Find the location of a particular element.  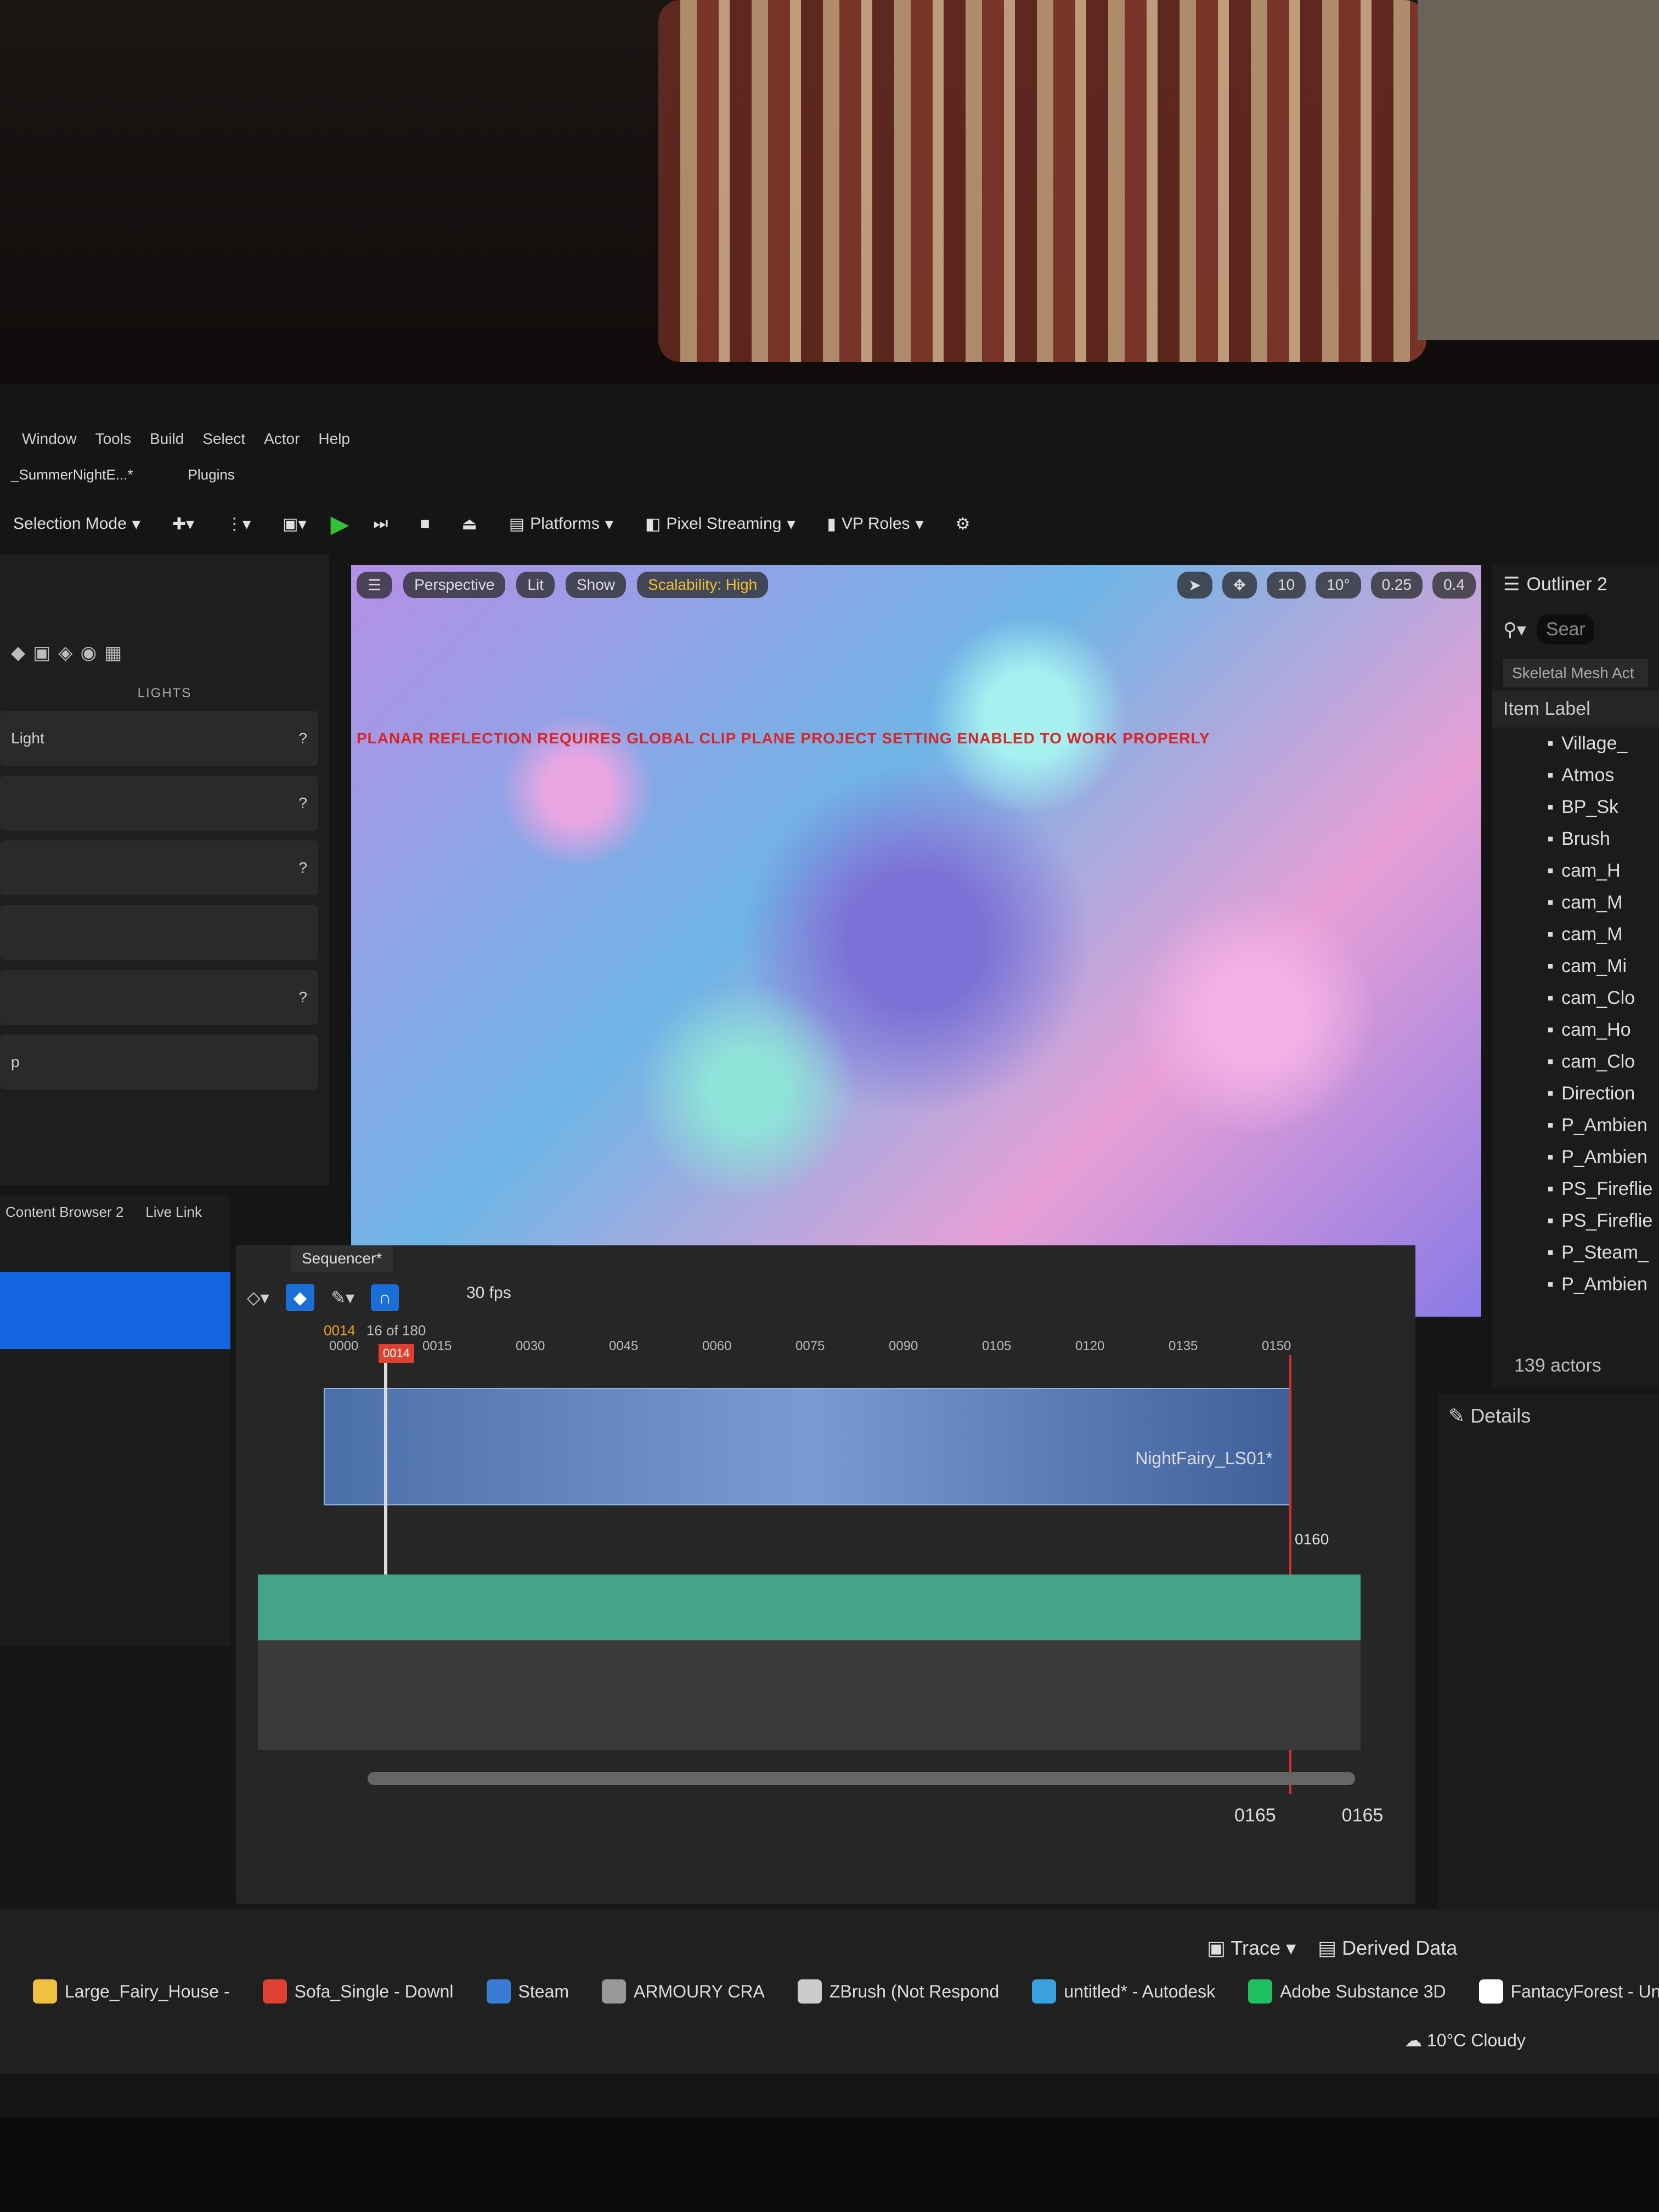

outliner-item: ▪ BP_Sk is located at coordinates (1575, 807).